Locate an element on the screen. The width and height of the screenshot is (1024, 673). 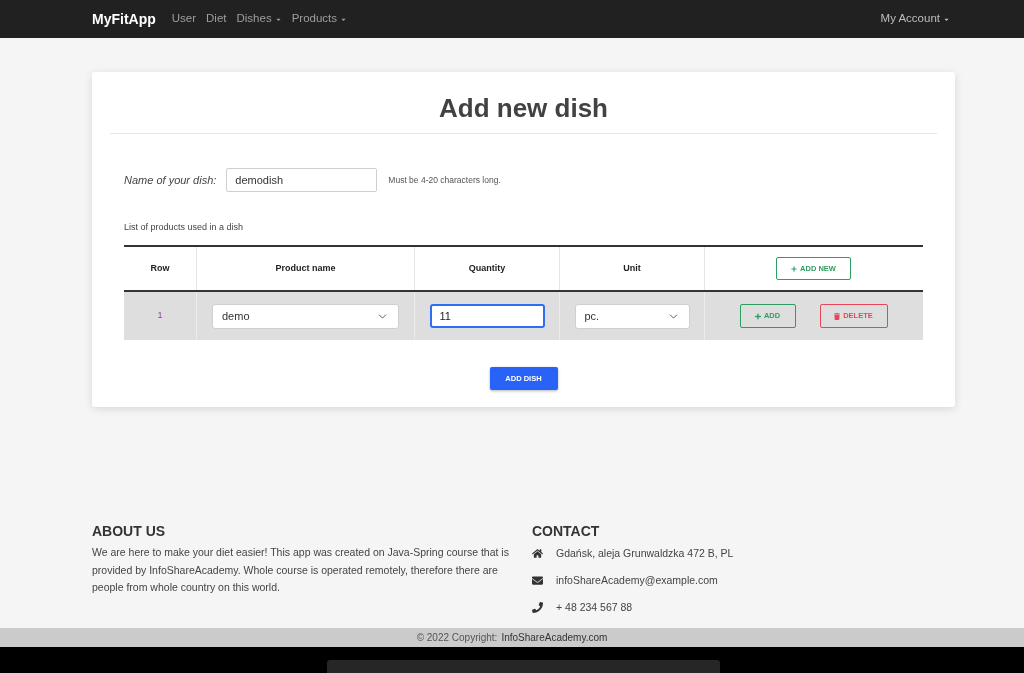
trash-icon is located at coordinates (837, 316).